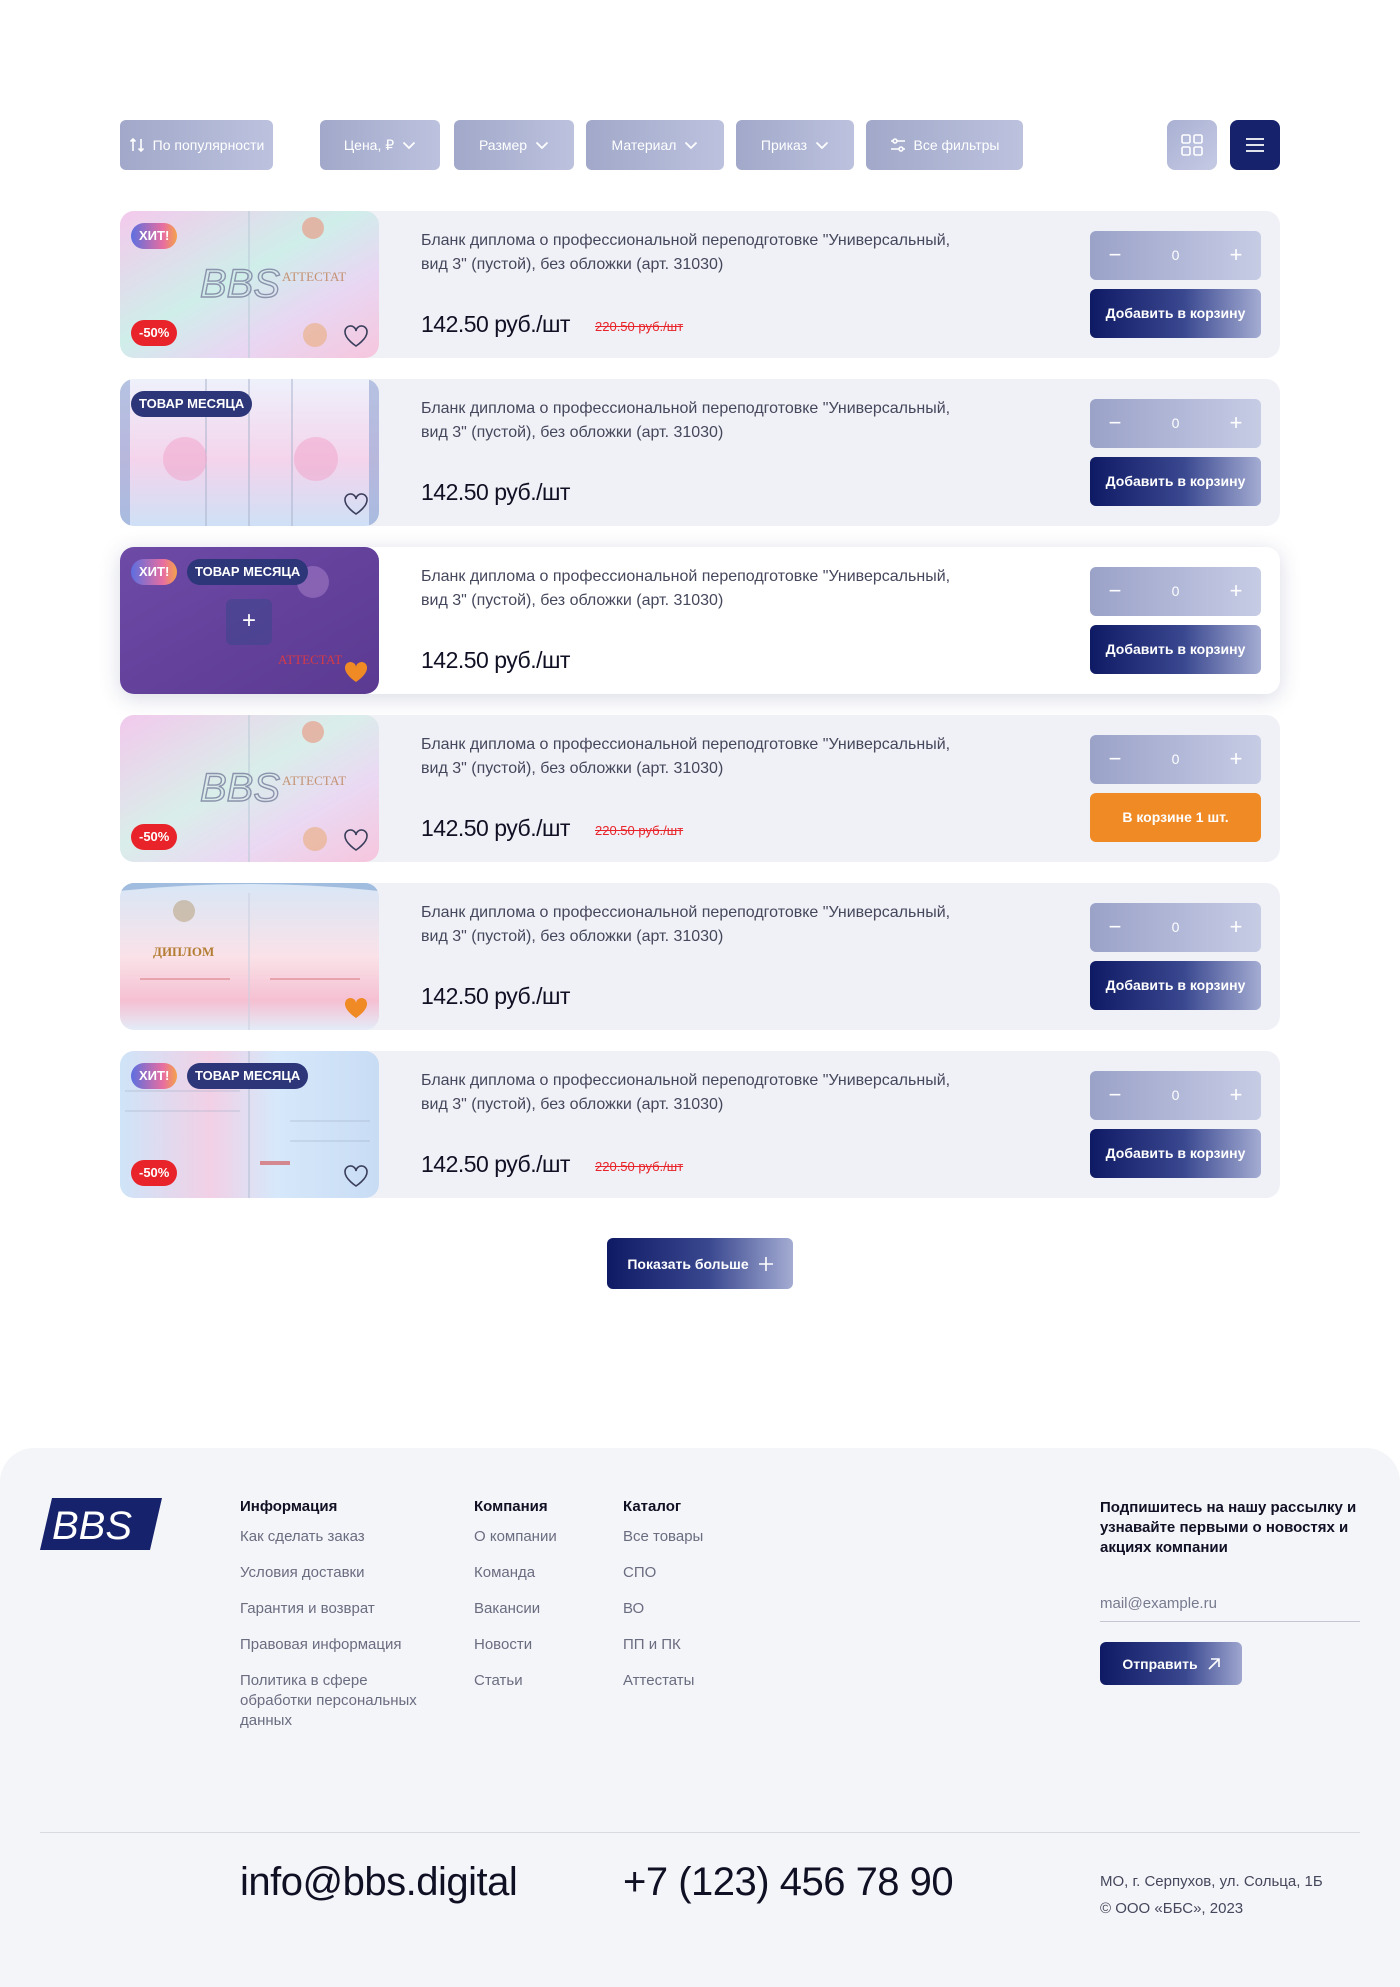  Describe the element at coordinates (700, 1832) in the screenshot. I see `footer-divider` at that location.